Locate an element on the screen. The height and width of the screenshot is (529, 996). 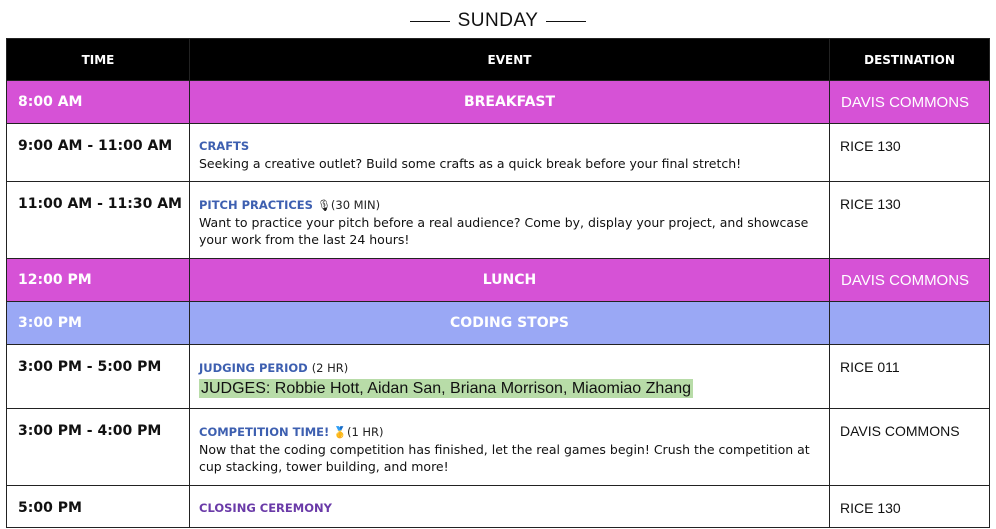
row-event: CODING STOPS is located at coordinates (509, 323).